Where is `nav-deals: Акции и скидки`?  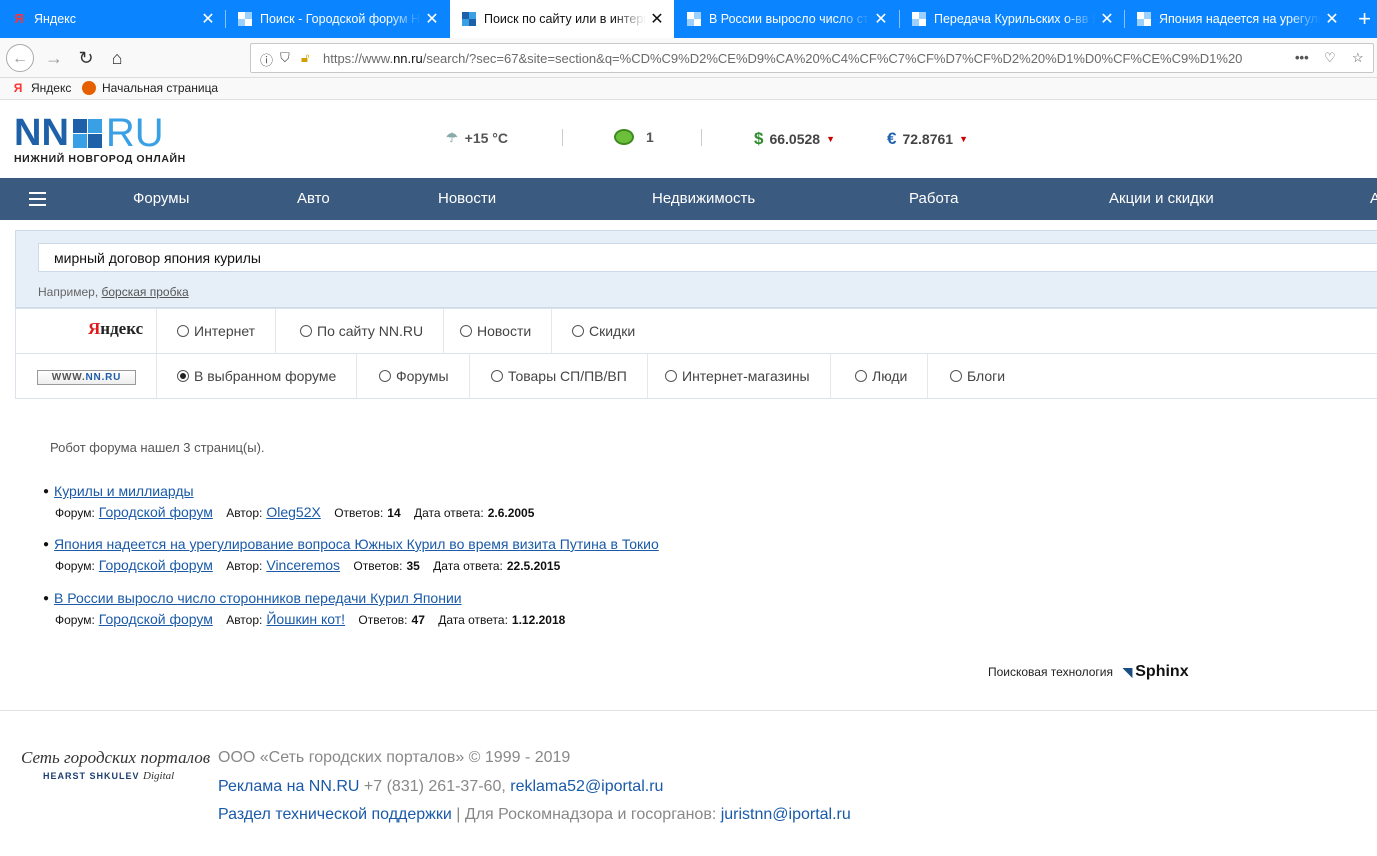 nav-deals: Акции и скидки is located at coordinates (1161, 198).